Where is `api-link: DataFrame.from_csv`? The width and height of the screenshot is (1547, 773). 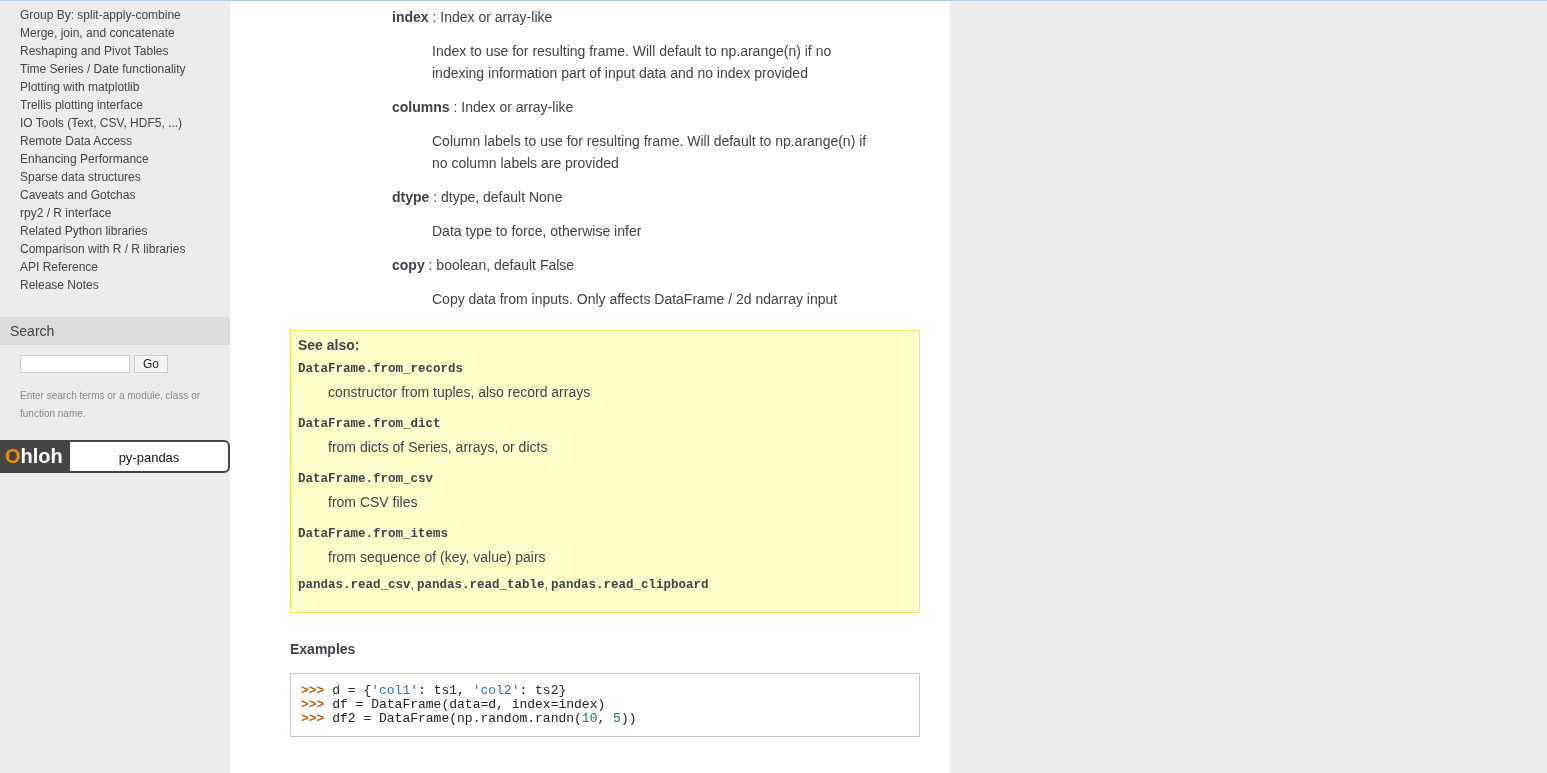
api-link: DataFrame.from_csv is located at coordinates (605, 479).